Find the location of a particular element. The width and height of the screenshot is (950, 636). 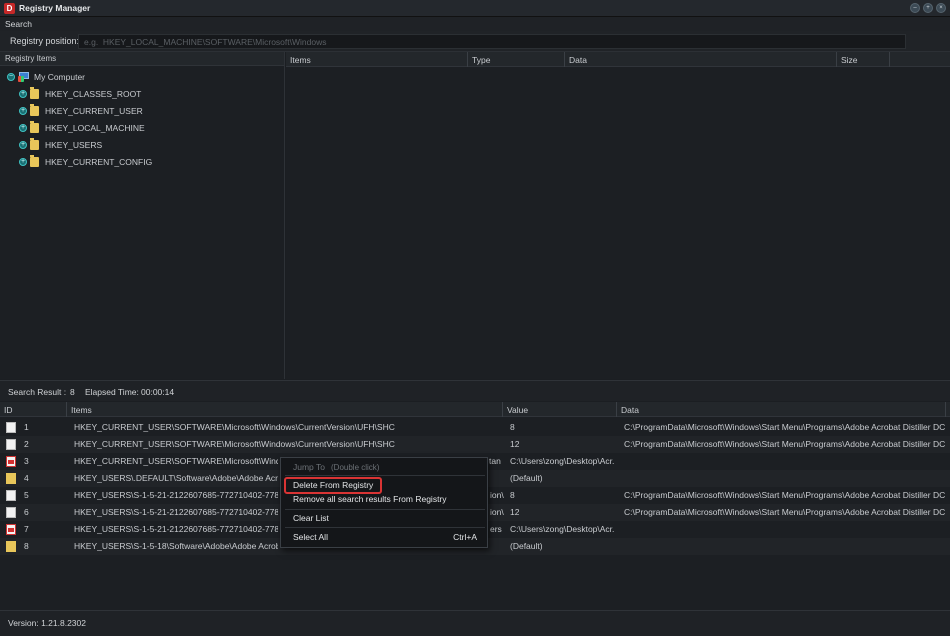

items-grid-header: Items Type Data Size is located at coordinates (618, 59).